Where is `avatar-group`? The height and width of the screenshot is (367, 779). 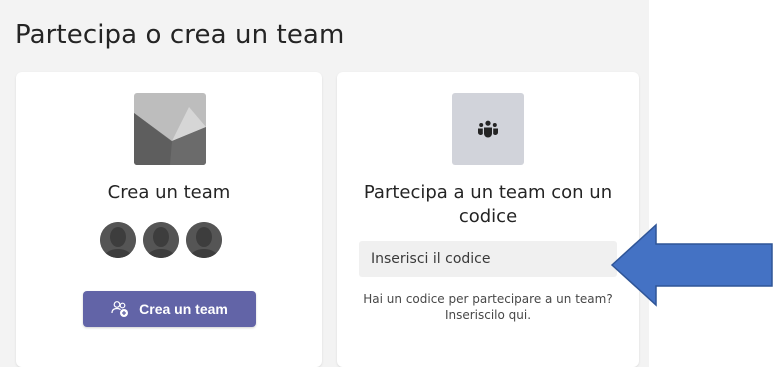
avatar-group is located at coordinates (161, 241).